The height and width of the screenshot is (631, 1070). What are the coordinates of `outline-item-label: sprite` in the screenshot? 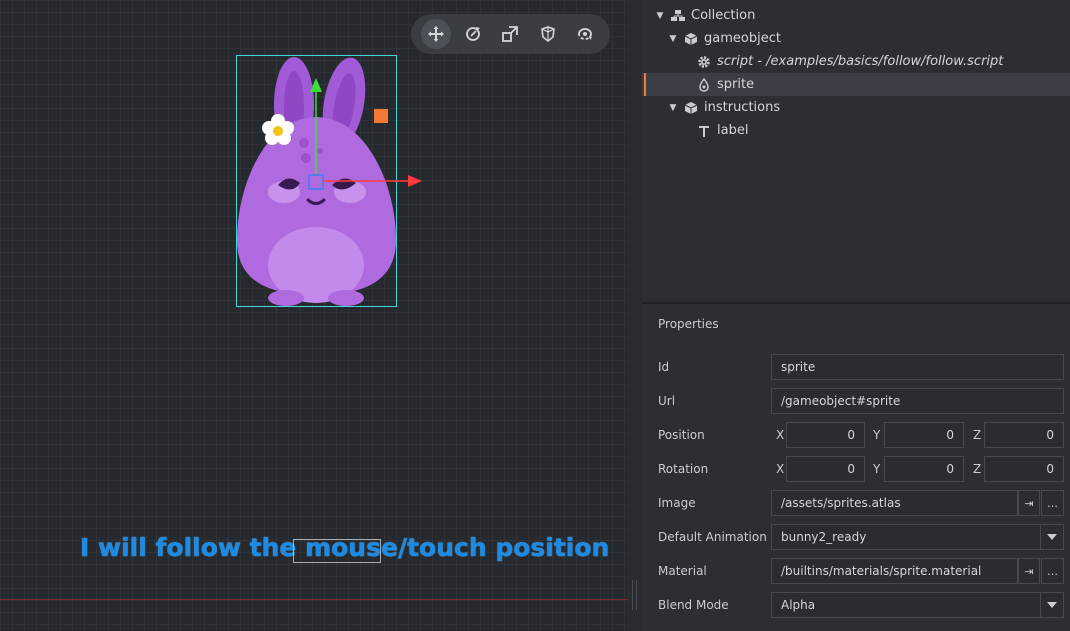 It's located at (736, 84).